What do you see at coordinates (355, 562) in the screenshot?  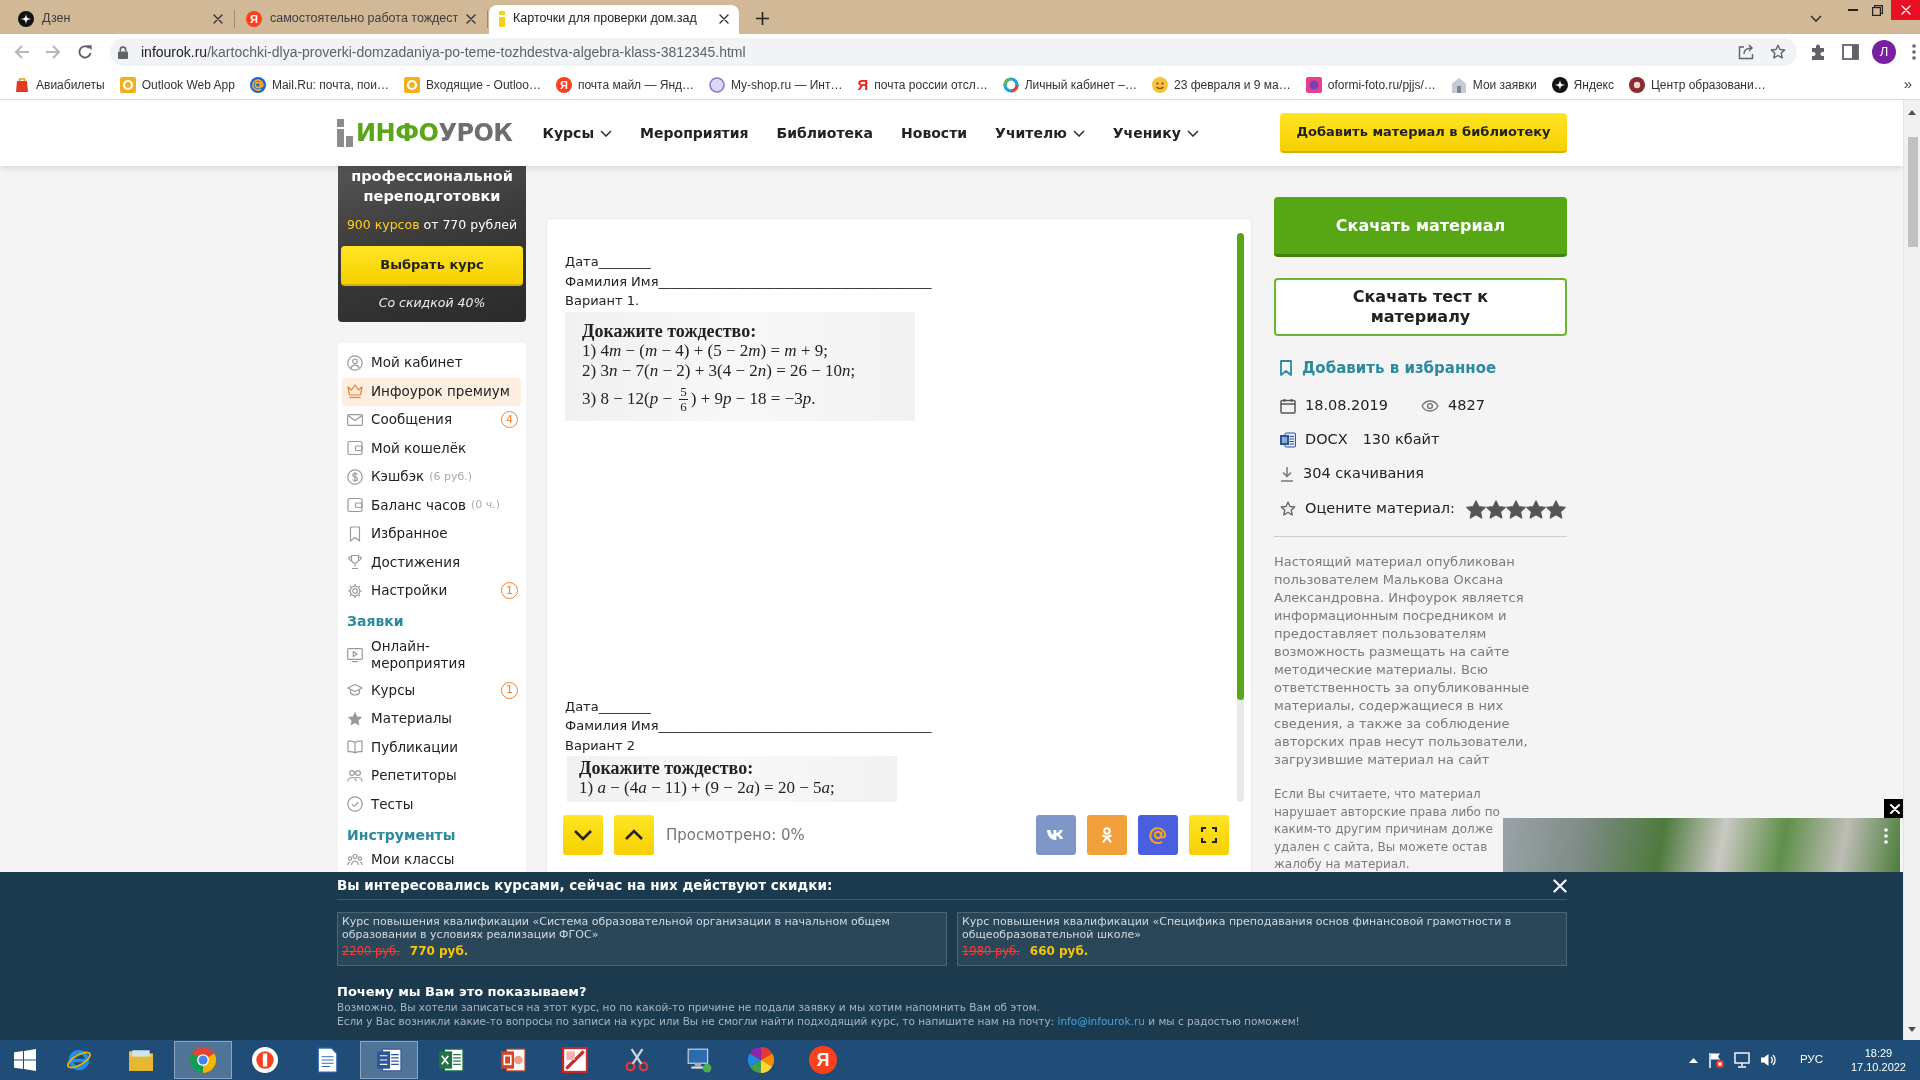 I see `trophy-icon` at bounding box center [355, 562].